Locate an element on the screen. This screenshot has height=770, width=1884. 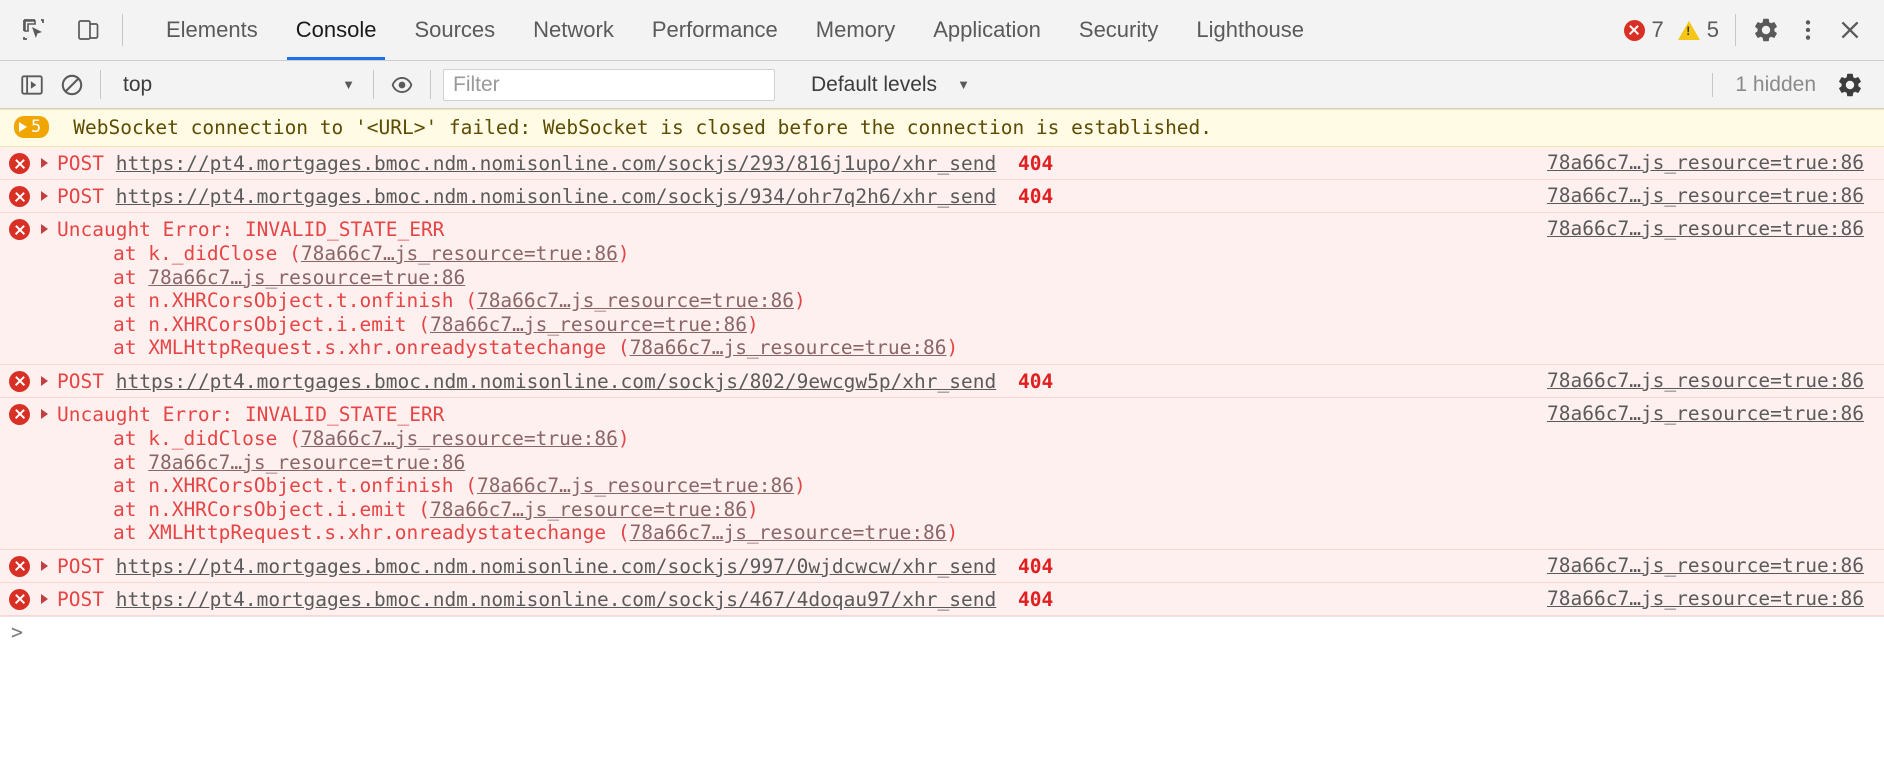
gear-icon is located at coordinates (1766, 30).